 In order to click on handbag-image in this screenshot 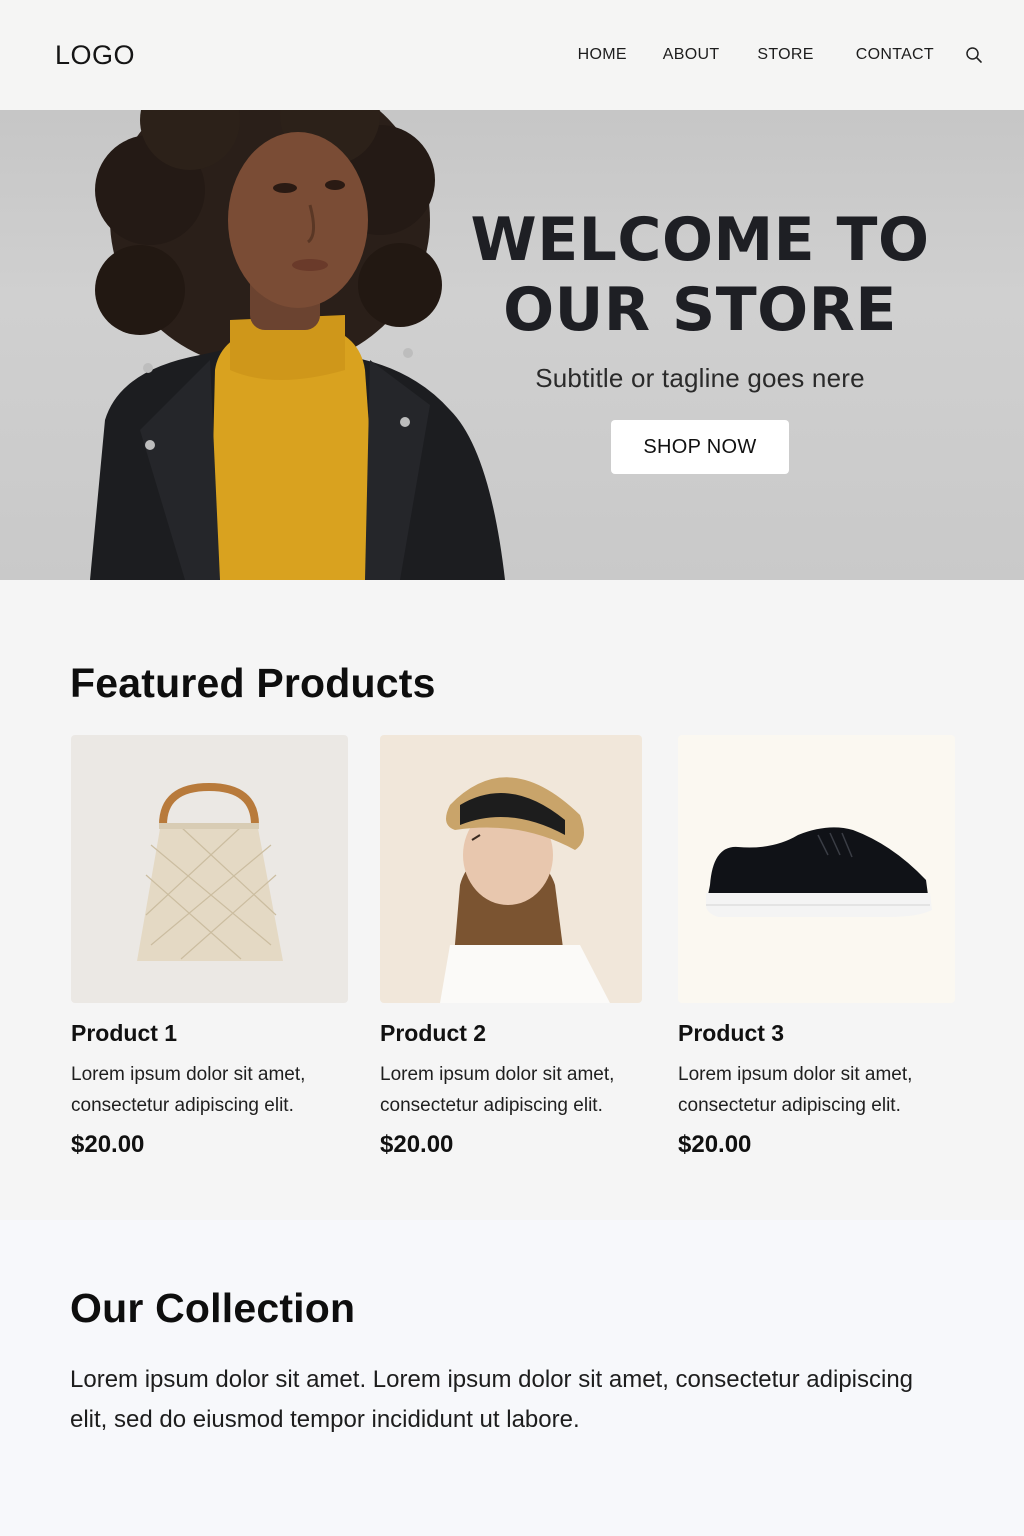, I will do `click(209, 869)`.